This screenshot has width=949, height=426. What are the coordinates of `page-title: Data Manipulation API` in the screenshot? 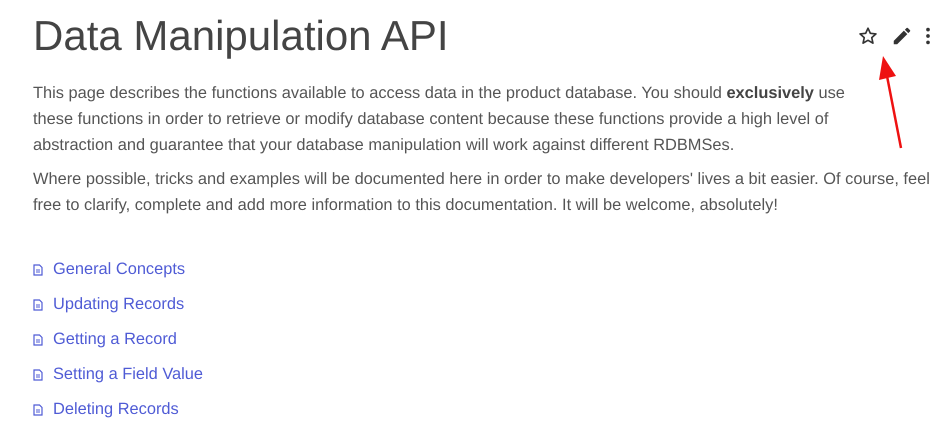 It's located at (241, 36).